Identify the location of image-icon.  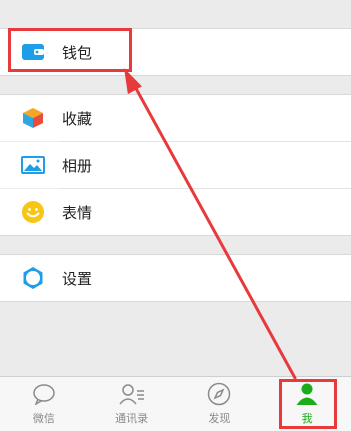
(33, 165).